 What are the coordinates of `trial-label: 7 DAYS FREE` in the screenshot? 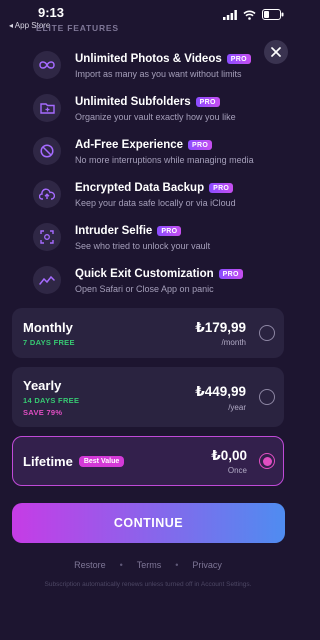 It's located at (49, 342).